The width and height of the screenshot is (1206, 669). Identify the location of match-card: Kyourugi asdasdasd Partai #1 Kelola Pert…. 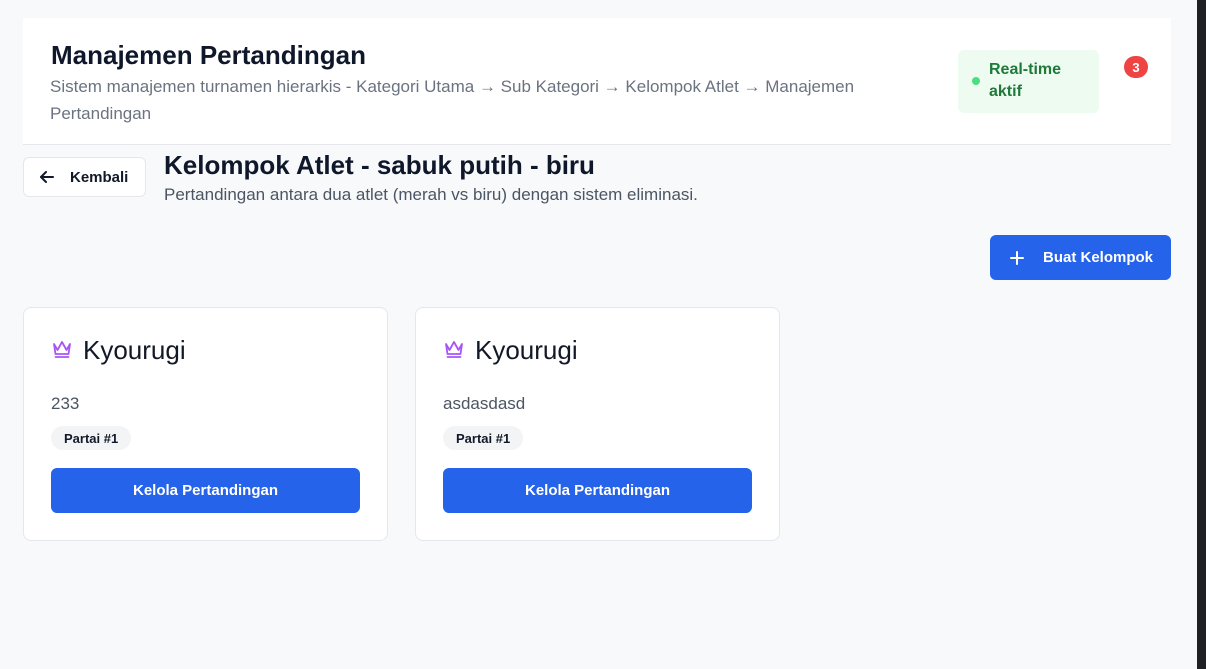
(597, 424).